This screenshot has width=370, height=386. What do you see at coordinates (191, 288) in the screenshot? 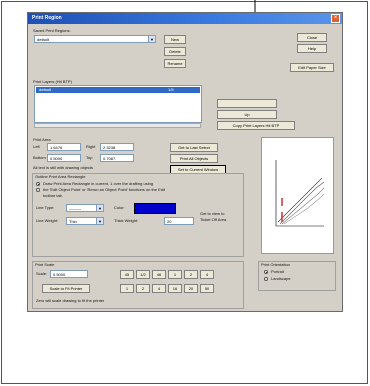
I see `scale-preset-11: 20` at bounding box center [191, 288].